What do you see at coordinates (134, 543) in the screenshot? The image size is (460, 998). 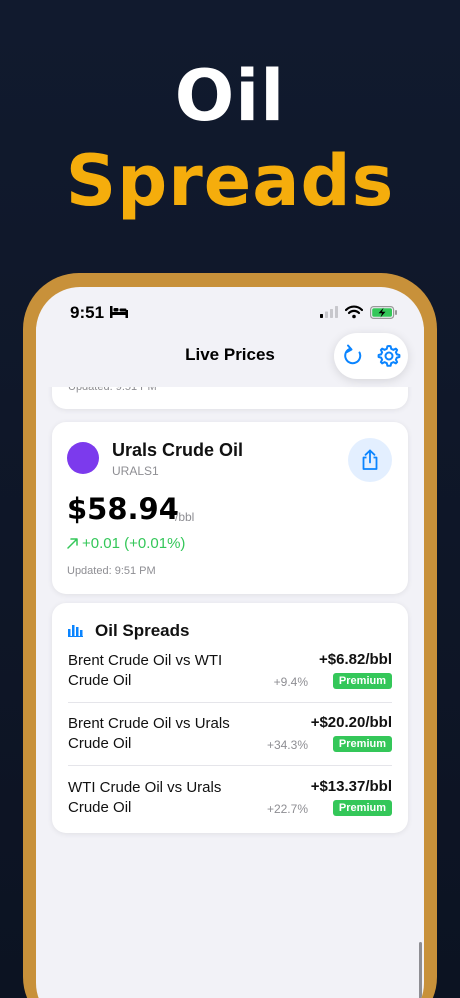 I see `price-change-value: +0.01 (+0.01%)` at bounding box center [134, 543].